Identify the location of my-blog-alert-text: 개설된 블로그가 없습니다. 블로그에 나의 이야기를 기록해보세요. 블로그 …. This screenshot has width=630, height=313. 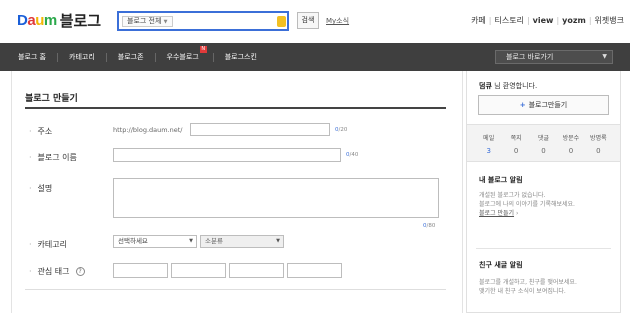
(546, 204).